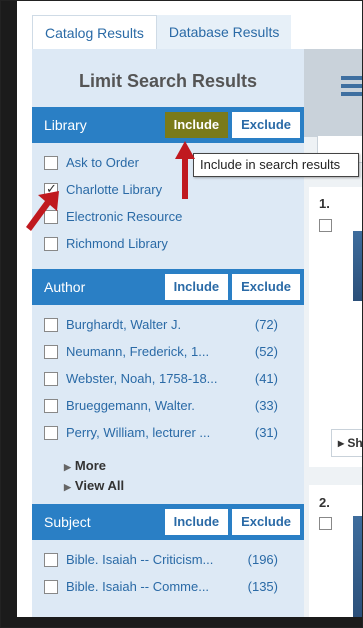 This screenshot has height=628, width=363. I want to click on facet-item-count: (196), so click(262, 559).